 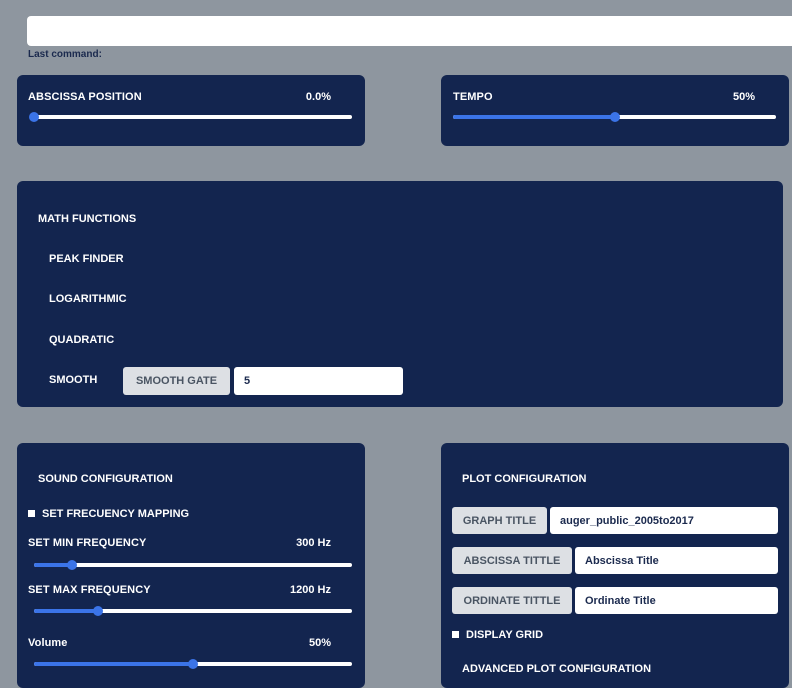 I want to click on peak-finder-button: PEAK FINDER, so click(x=86, y=259).